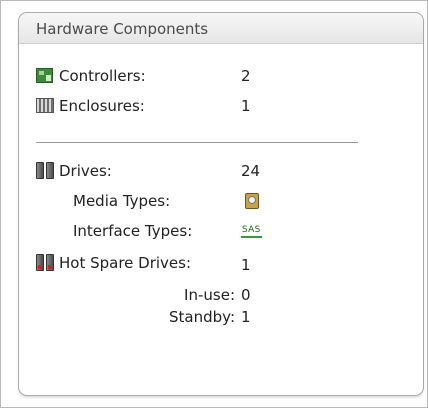 This screenshot has width=428, height=408. What do you see at coordinates (221, 171) in the screenshot?
I see `drives-row: Drives: 24` at bounding box center [221, 171].